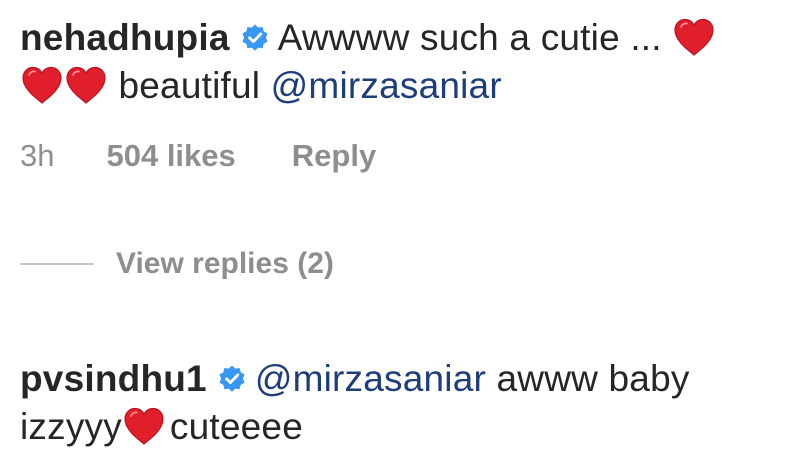  What do you see at coordinates (57, 264) in the screenshot?
I see `replies-divider-line` at bounding box center [57, 264].